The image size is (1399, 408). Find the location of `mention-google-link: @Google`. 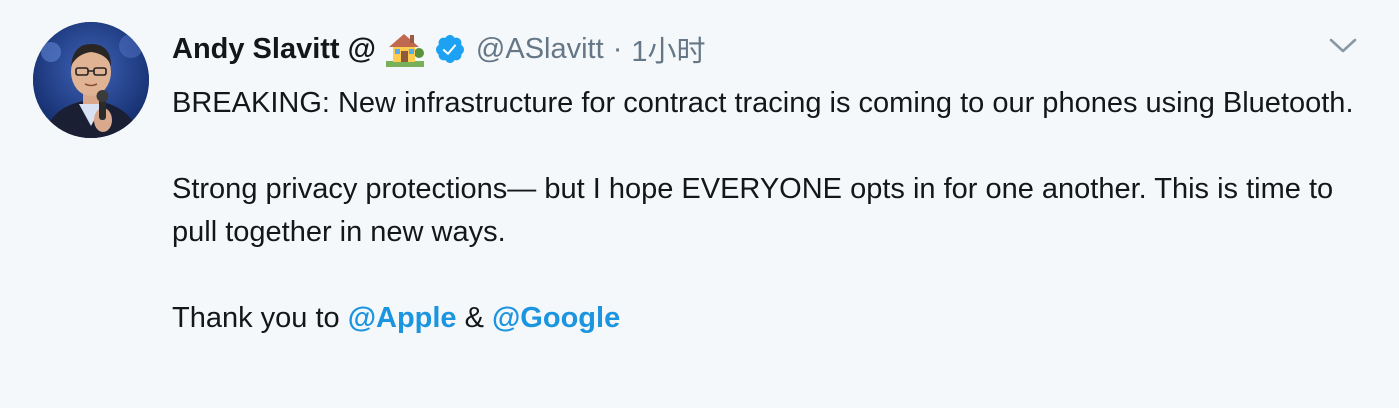

mention-google-link: @Google is located at coordinates (556, 318).